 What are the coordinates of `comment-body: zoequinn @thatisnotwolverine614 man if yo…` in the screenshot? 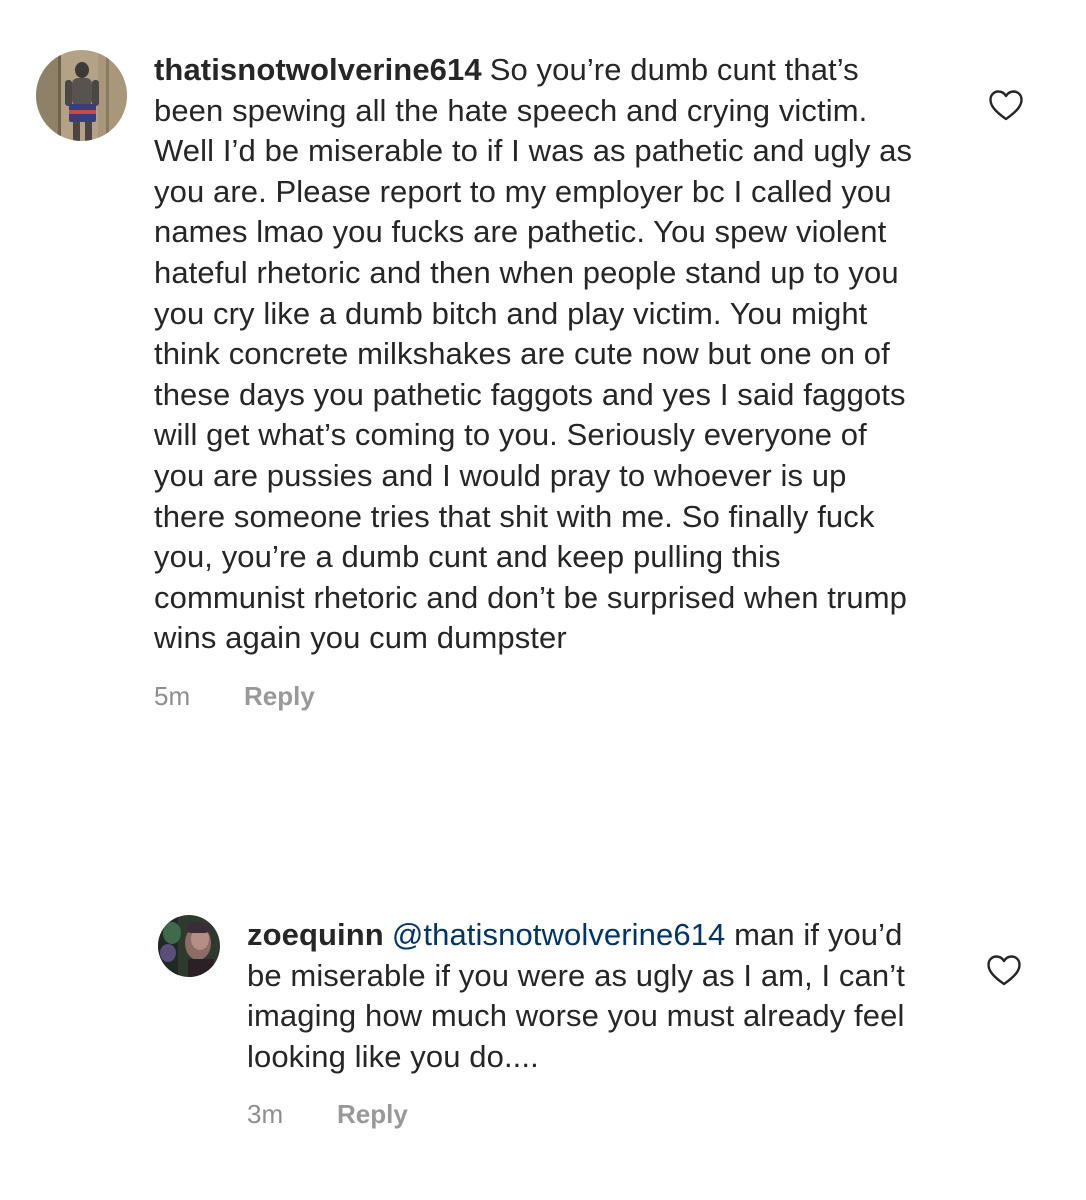 It's located at (587, 1022).